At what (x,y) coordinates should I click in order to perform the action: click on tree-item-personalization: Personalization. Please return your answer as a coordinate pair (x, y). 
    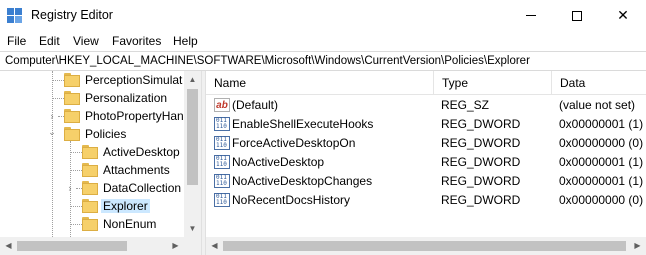
    Looking at the image, I should click on (92, 98).